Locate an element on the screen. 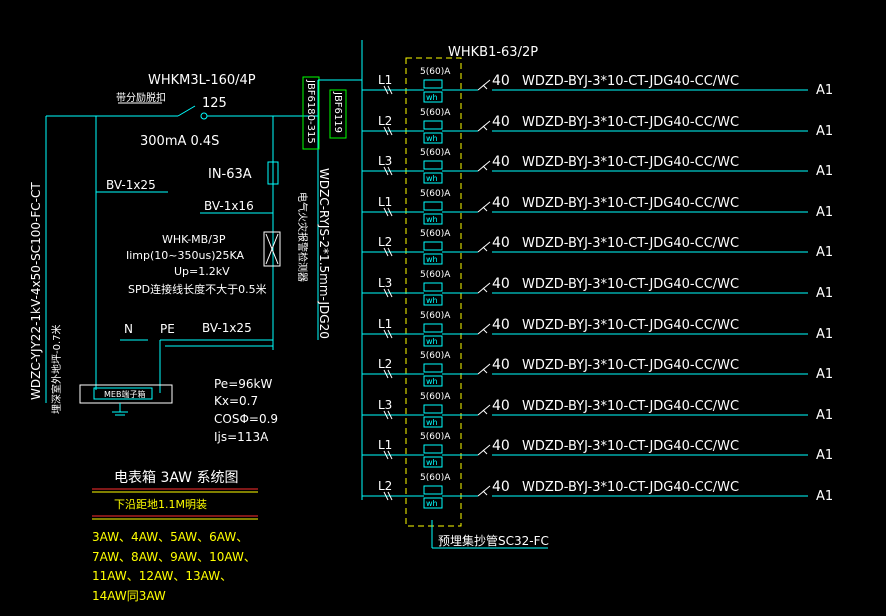 This screenshot has height=616, width=886. spare-pipe-label: 预埋集抄管SC32-FC is located at coordinates (493, 540).